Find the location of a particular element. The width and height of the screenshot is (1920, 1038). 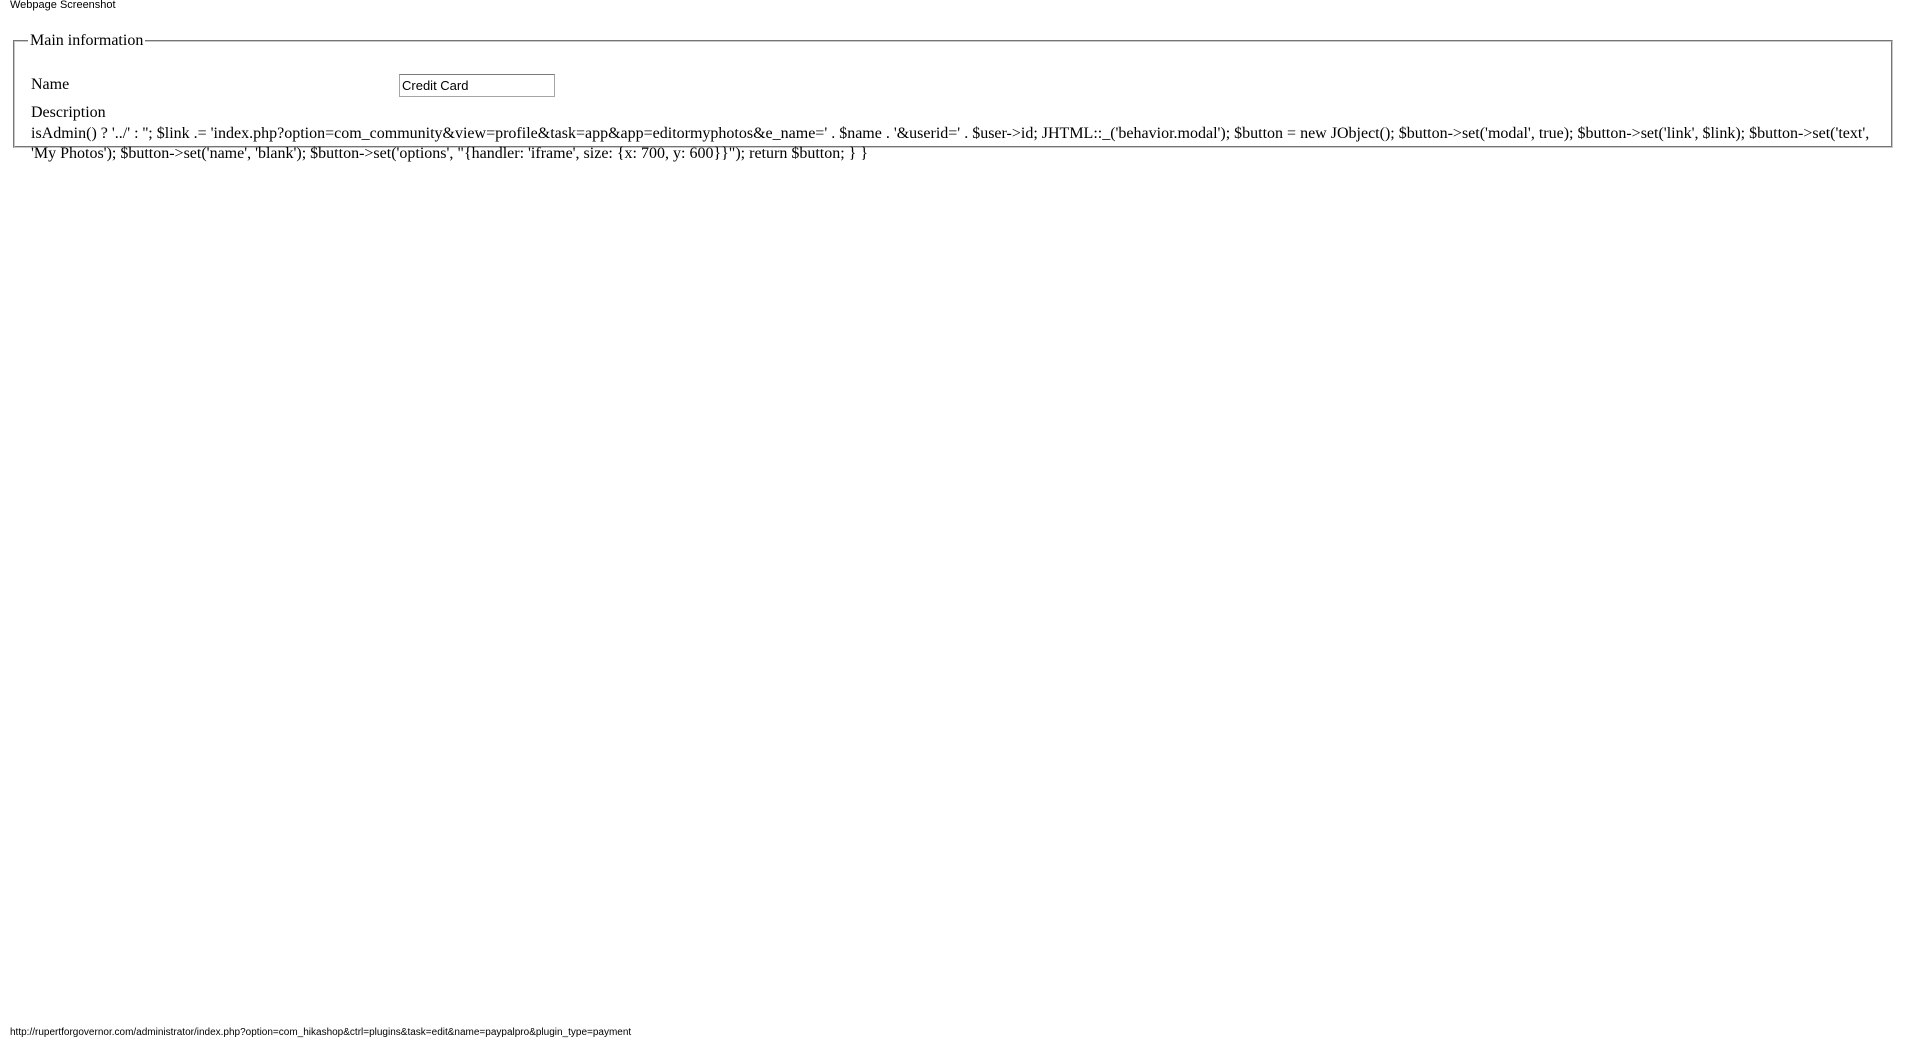

main-information-legend: Main information is located at coordinates (87, 40).